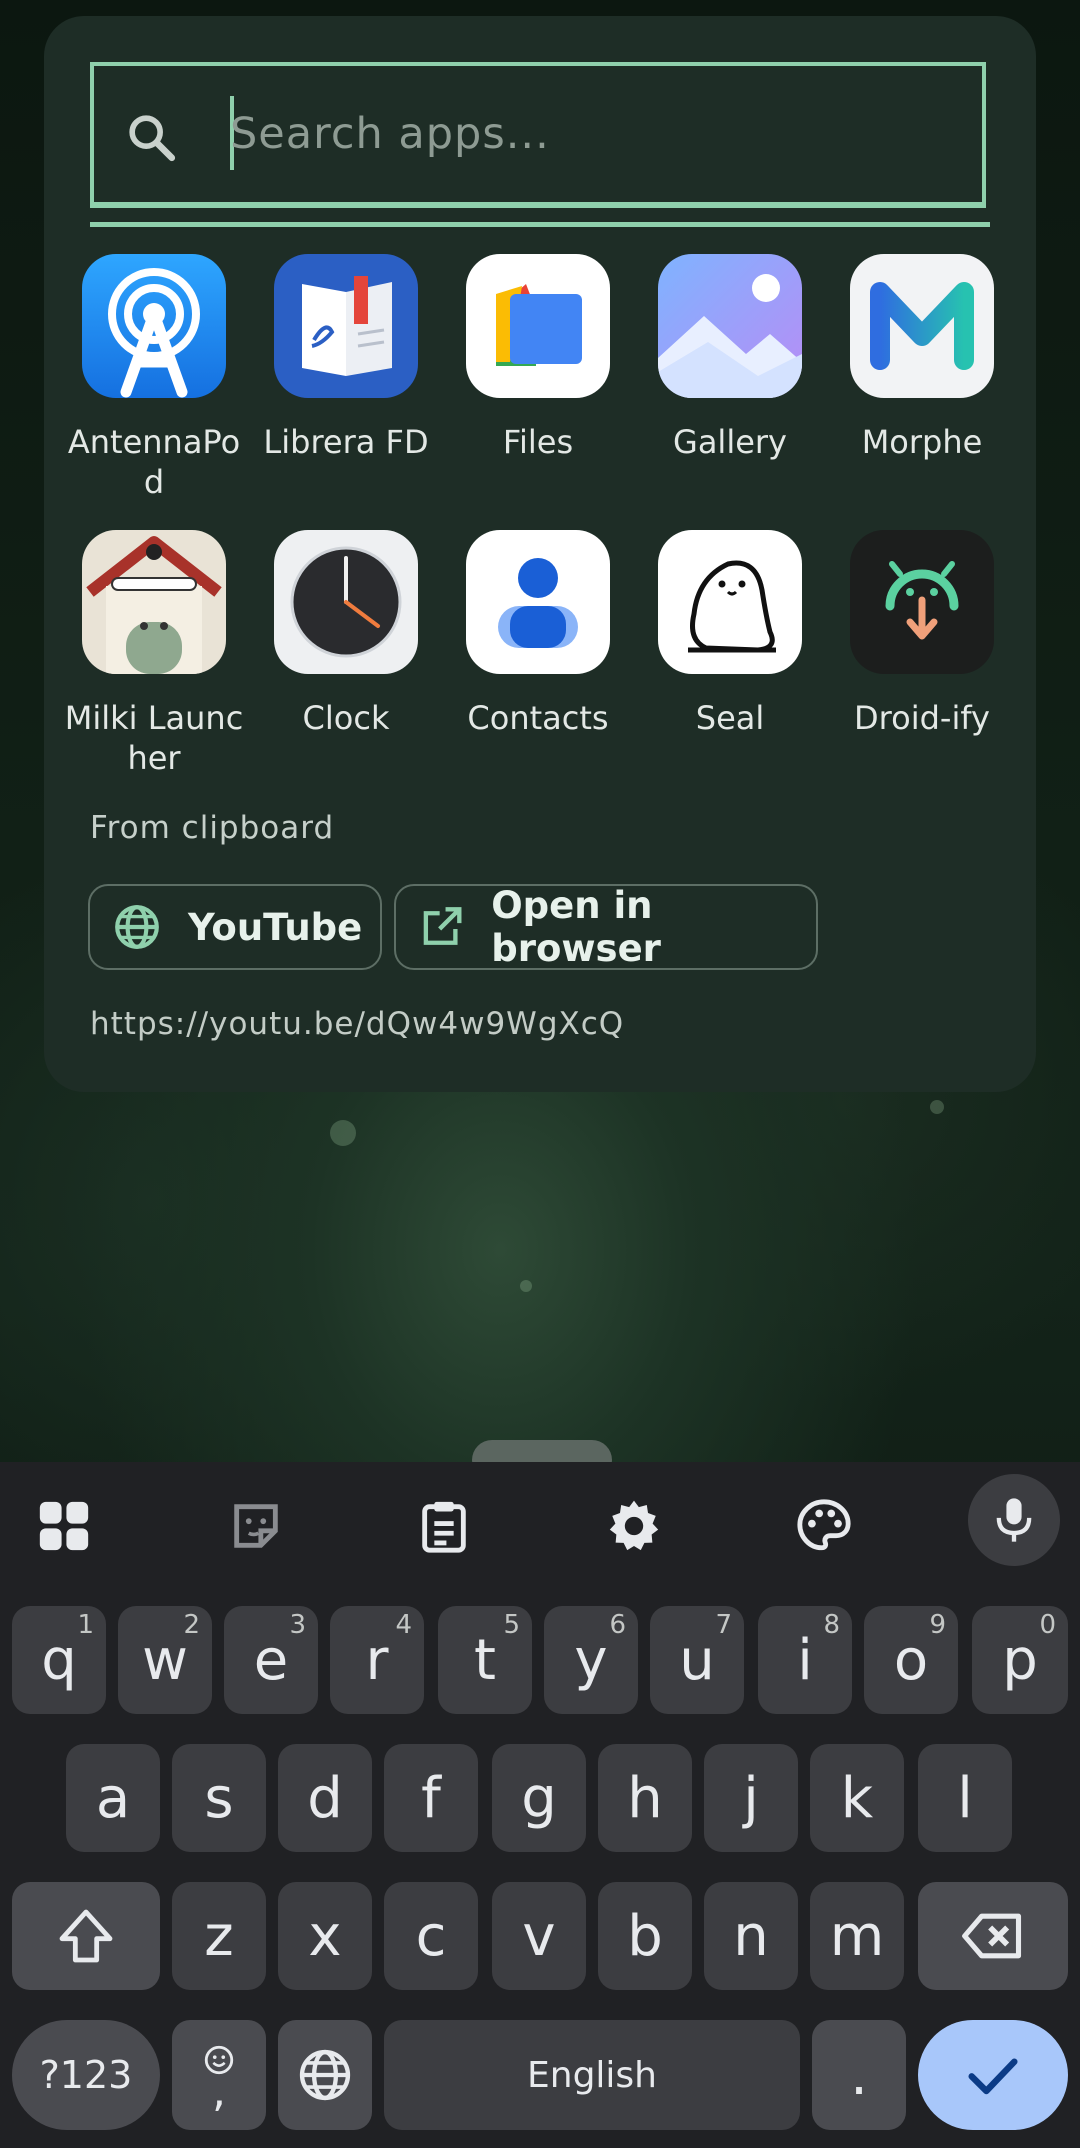  I want to click on key-p: p0, so click(1020, 1660).